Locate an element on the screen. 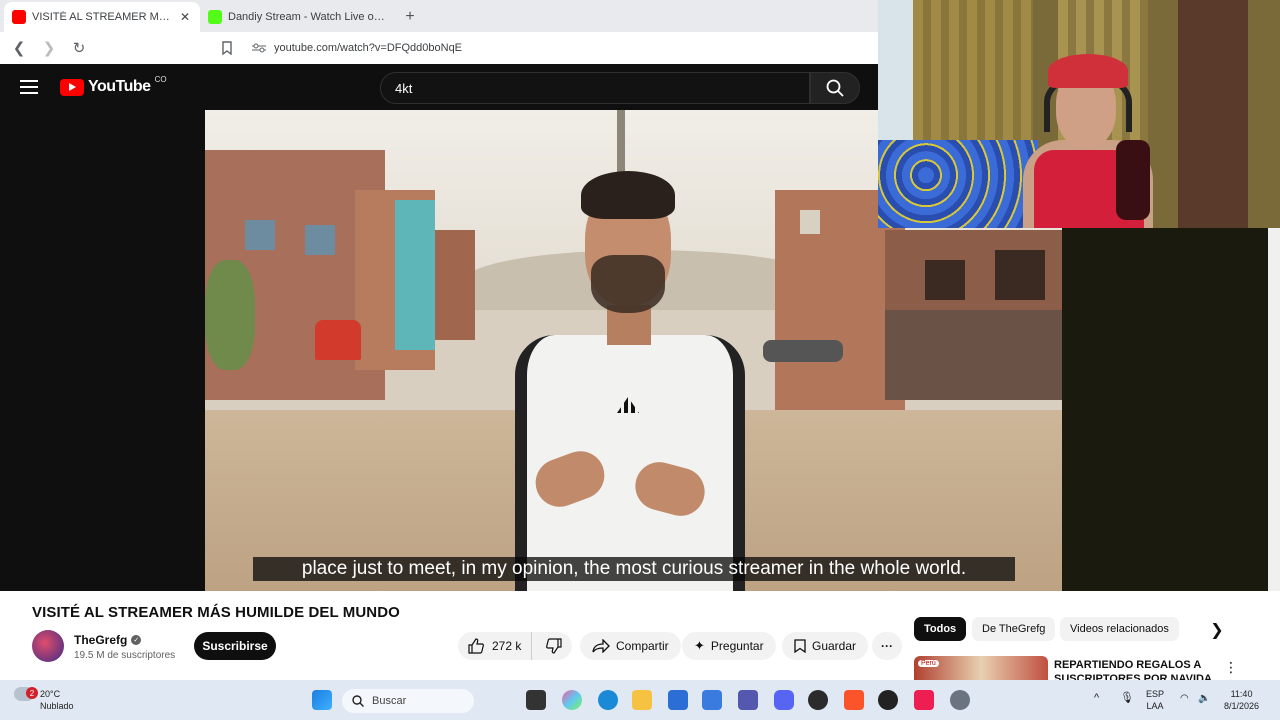 The width and height of the screenshot is (1280, 720). chip-all: Todos is located at coordinates (940, 629).